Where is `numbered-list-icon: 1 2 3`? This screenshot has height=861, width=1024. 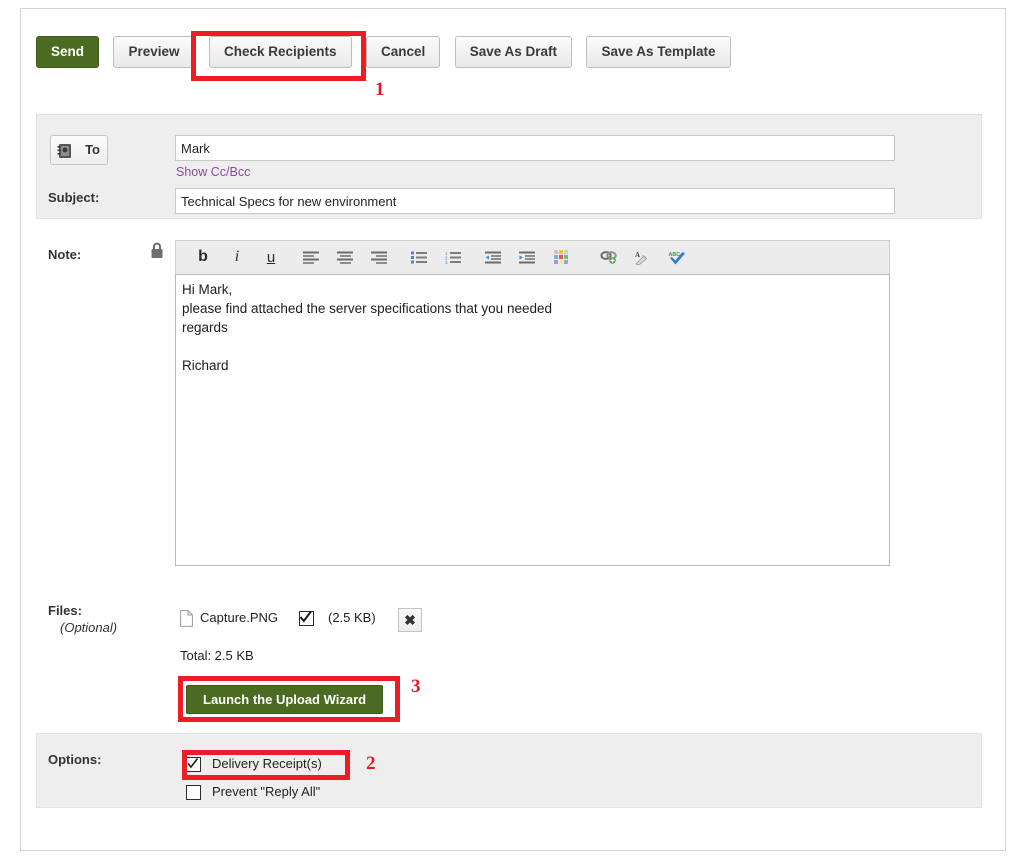 numbered-list-icon: 1 2 3 is located at coordinates (453, 257).